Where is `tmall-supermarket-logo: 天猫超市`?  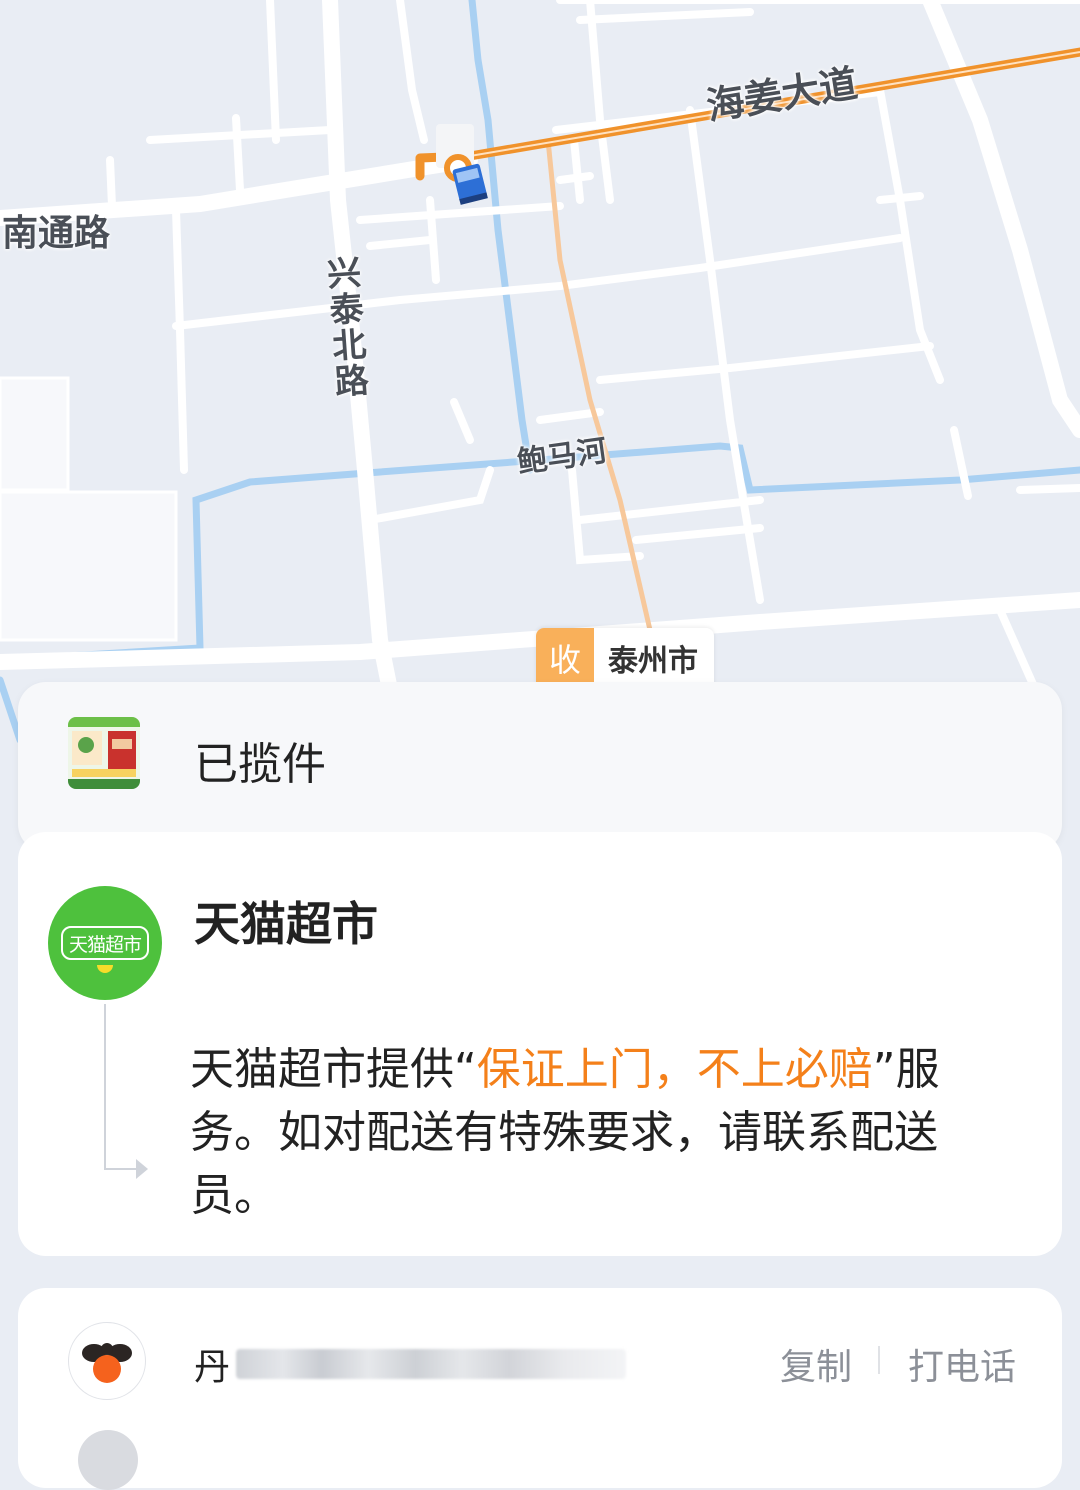
tmall-supermarket-logo: 天猫超市 is located at coordinates (105, 943).